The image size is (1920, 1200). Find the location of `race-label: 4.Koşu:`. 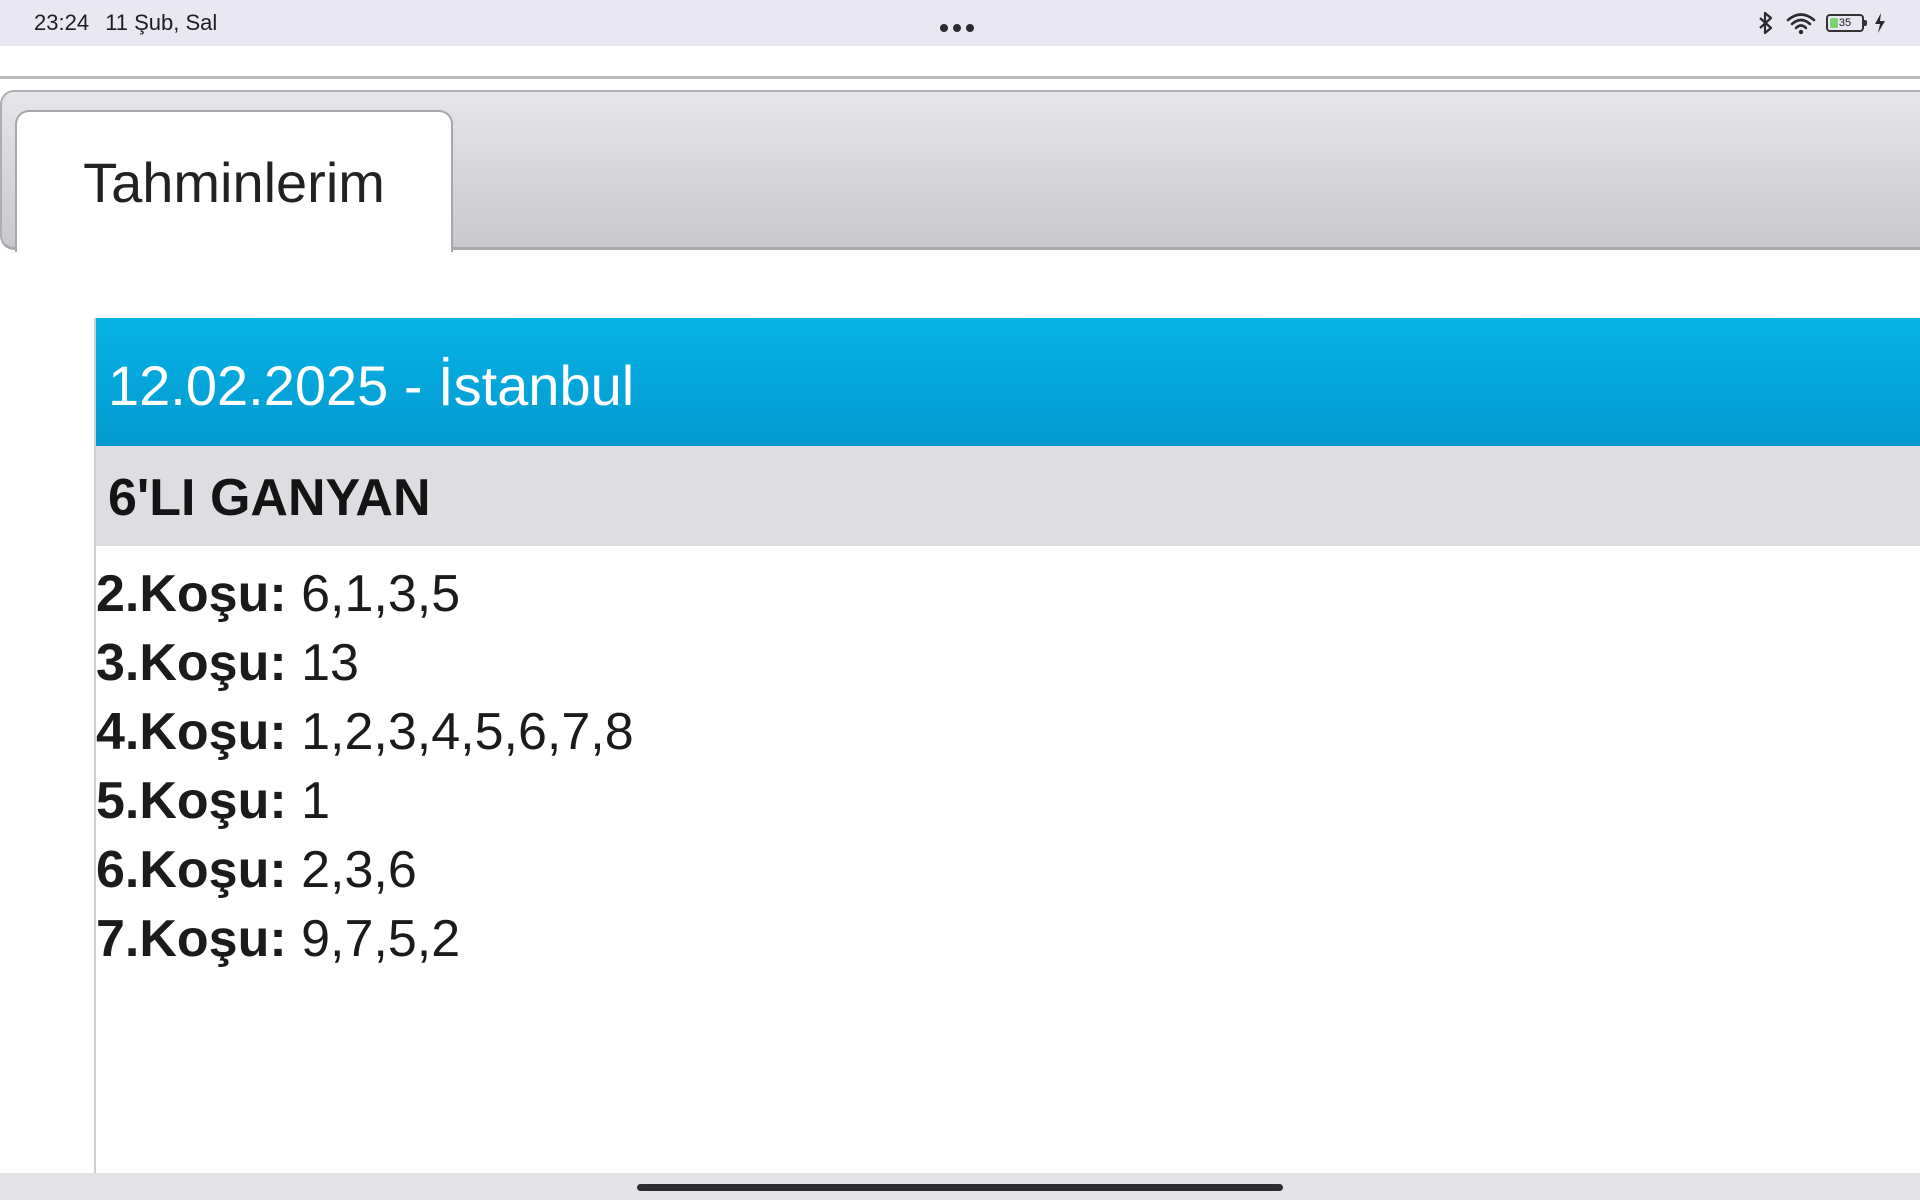

race-label: 4.Koşu: is located at coordinates (191, 732).